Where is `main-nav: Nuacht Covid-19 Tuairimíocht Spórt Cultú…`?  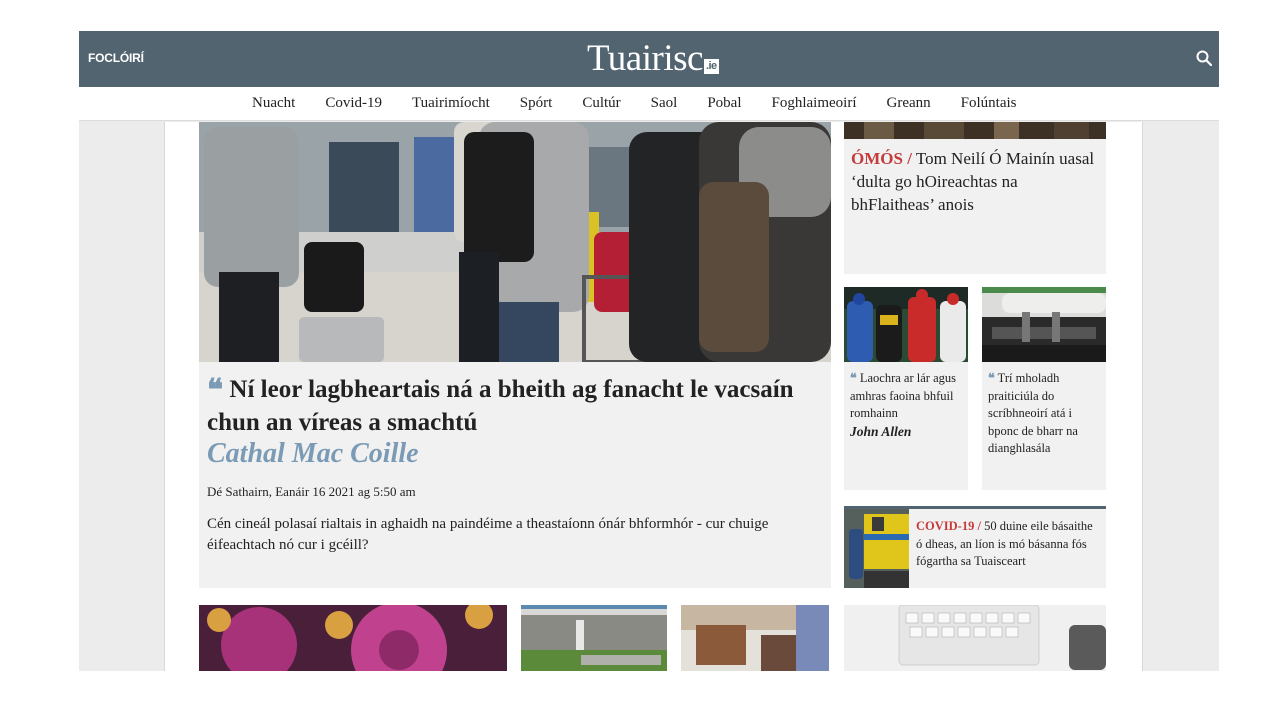 main-nav: Nuacht Covid-19 Tuairimíocht Spórt Cultú… is located at coordinates (649, 104).